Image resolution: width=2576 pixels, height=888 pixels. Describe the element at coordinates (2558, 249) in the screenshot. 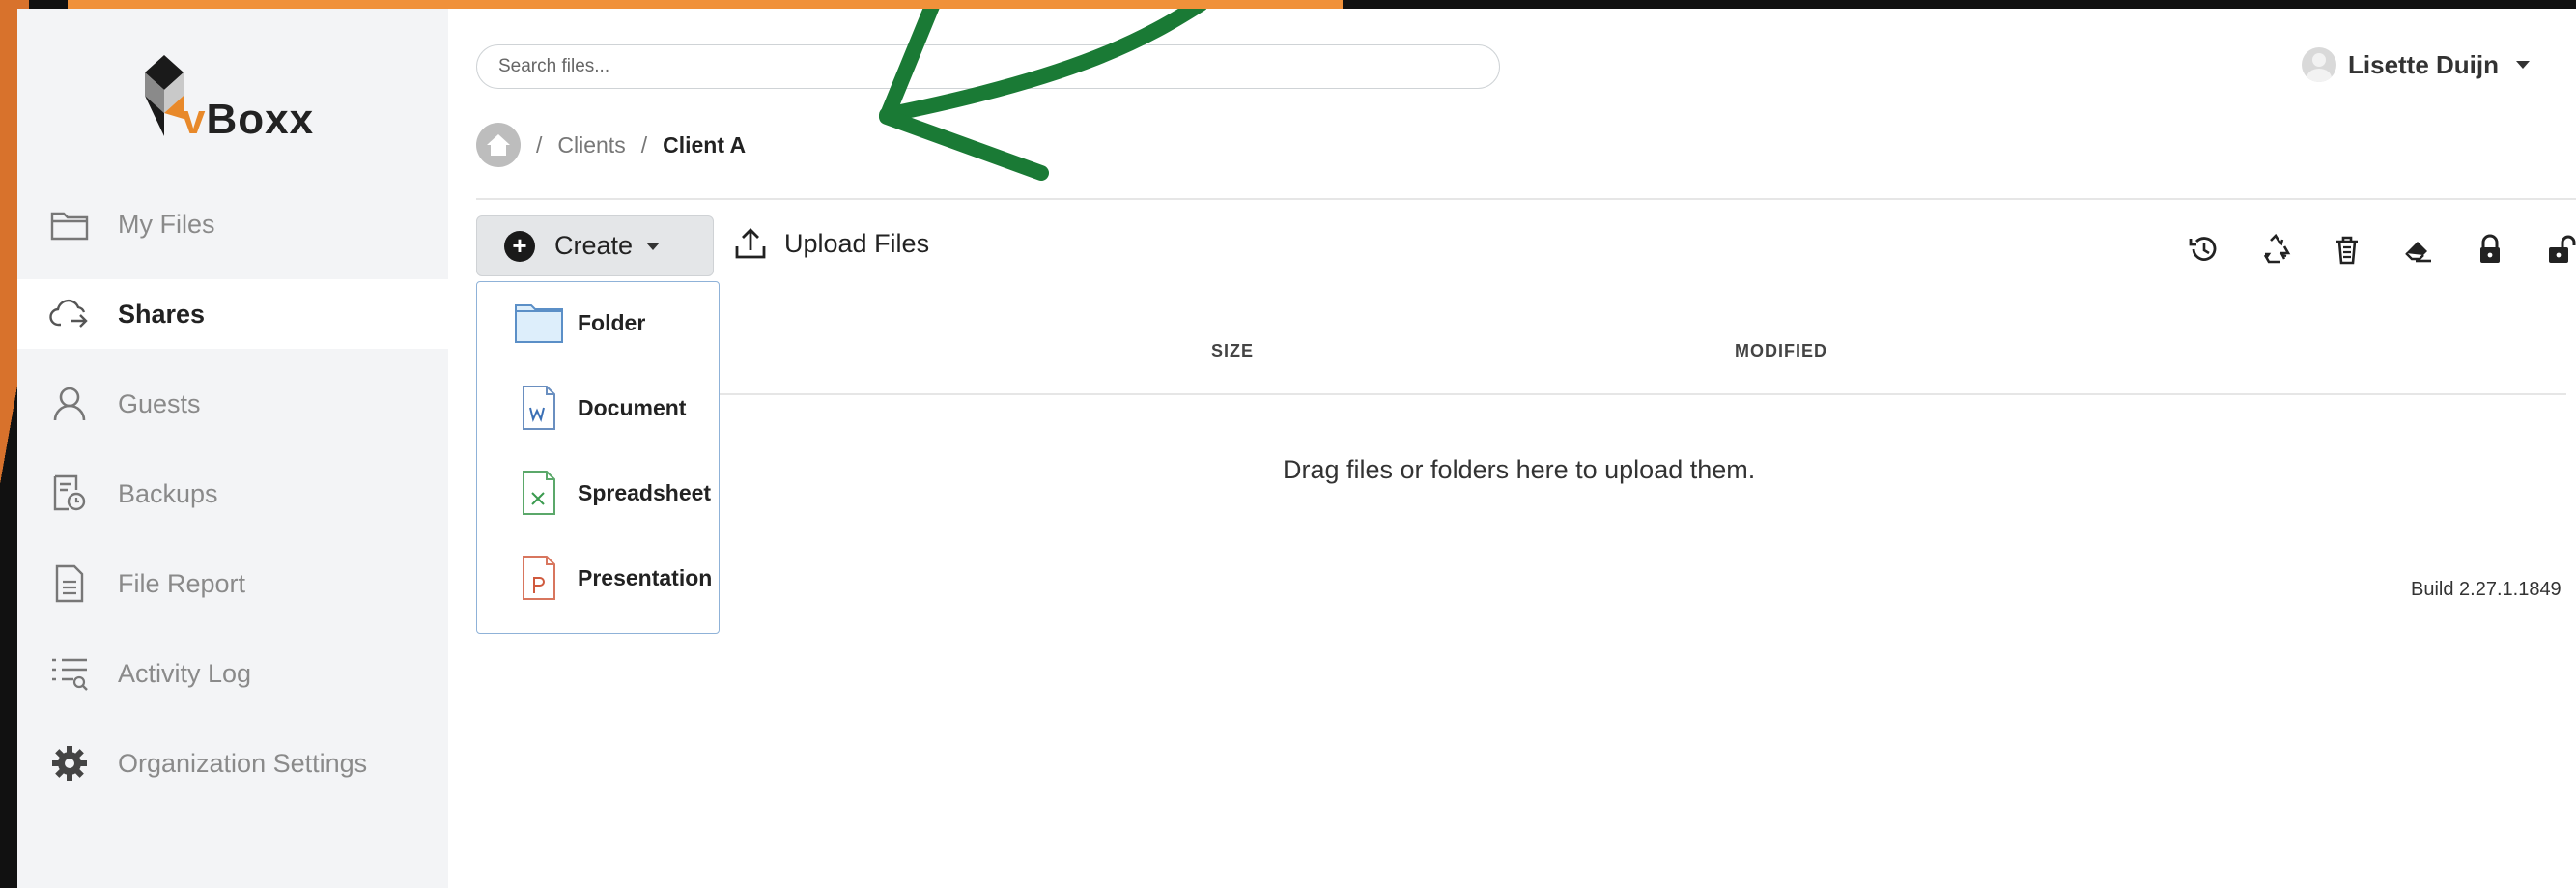

I see `unlock-icon` at that location.